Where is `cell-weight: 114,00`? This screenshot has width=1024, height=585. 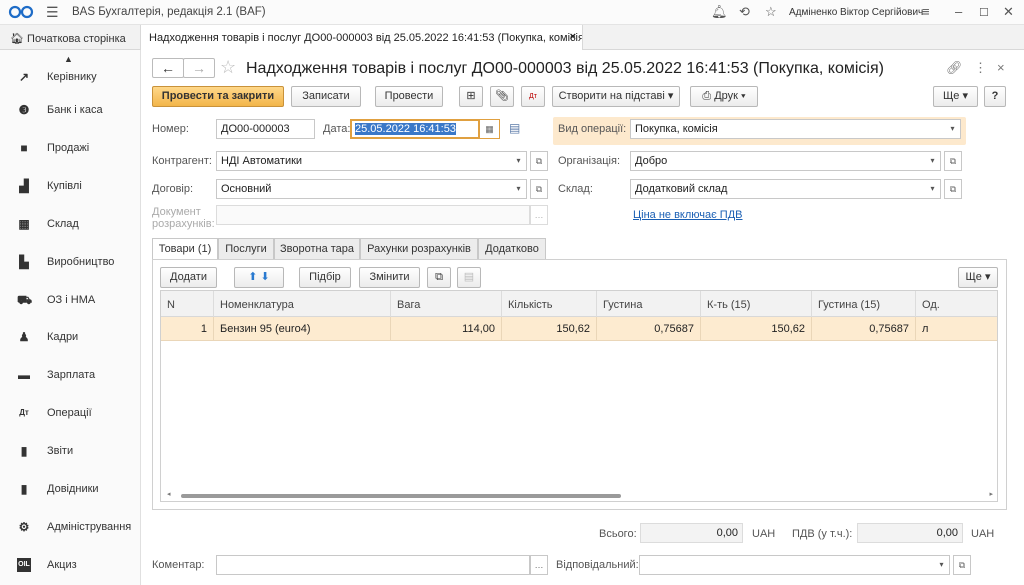 cell-weight: 114,00 is located at coordinates (446, 329).